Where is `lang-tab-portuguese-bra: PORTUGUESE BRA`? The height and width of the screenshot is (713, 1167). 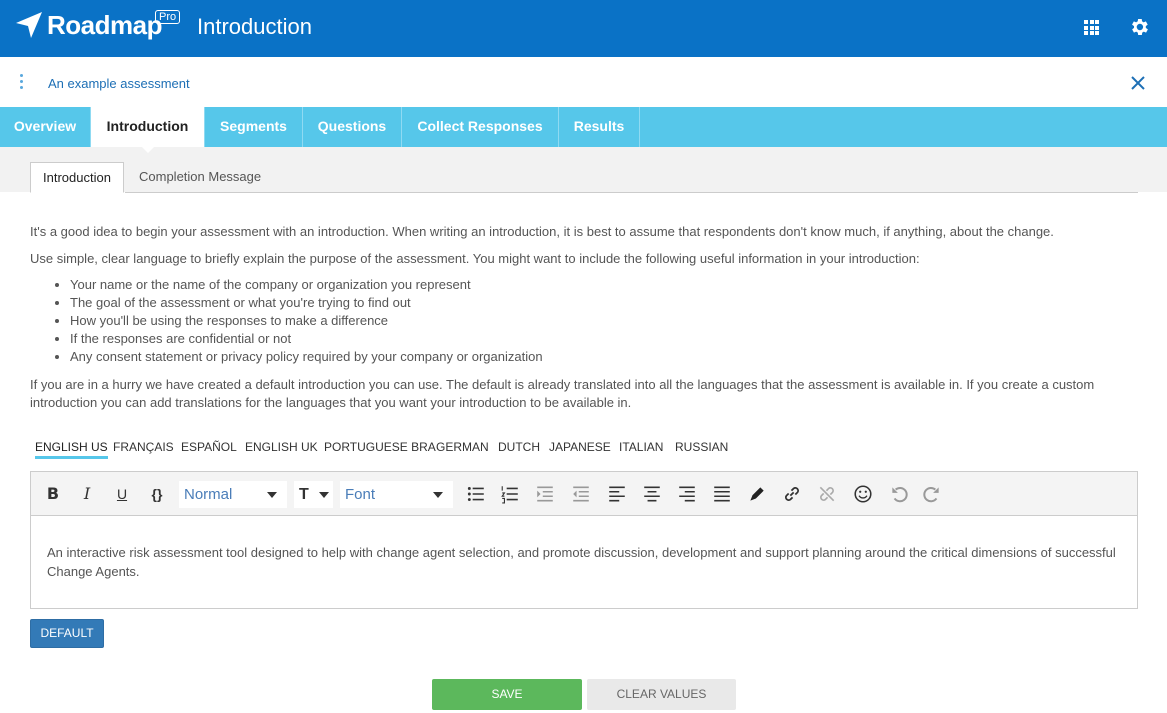
lang-tab-portuguese-bra: PORTUGUESE BRA is located at coordinates (380, 447).